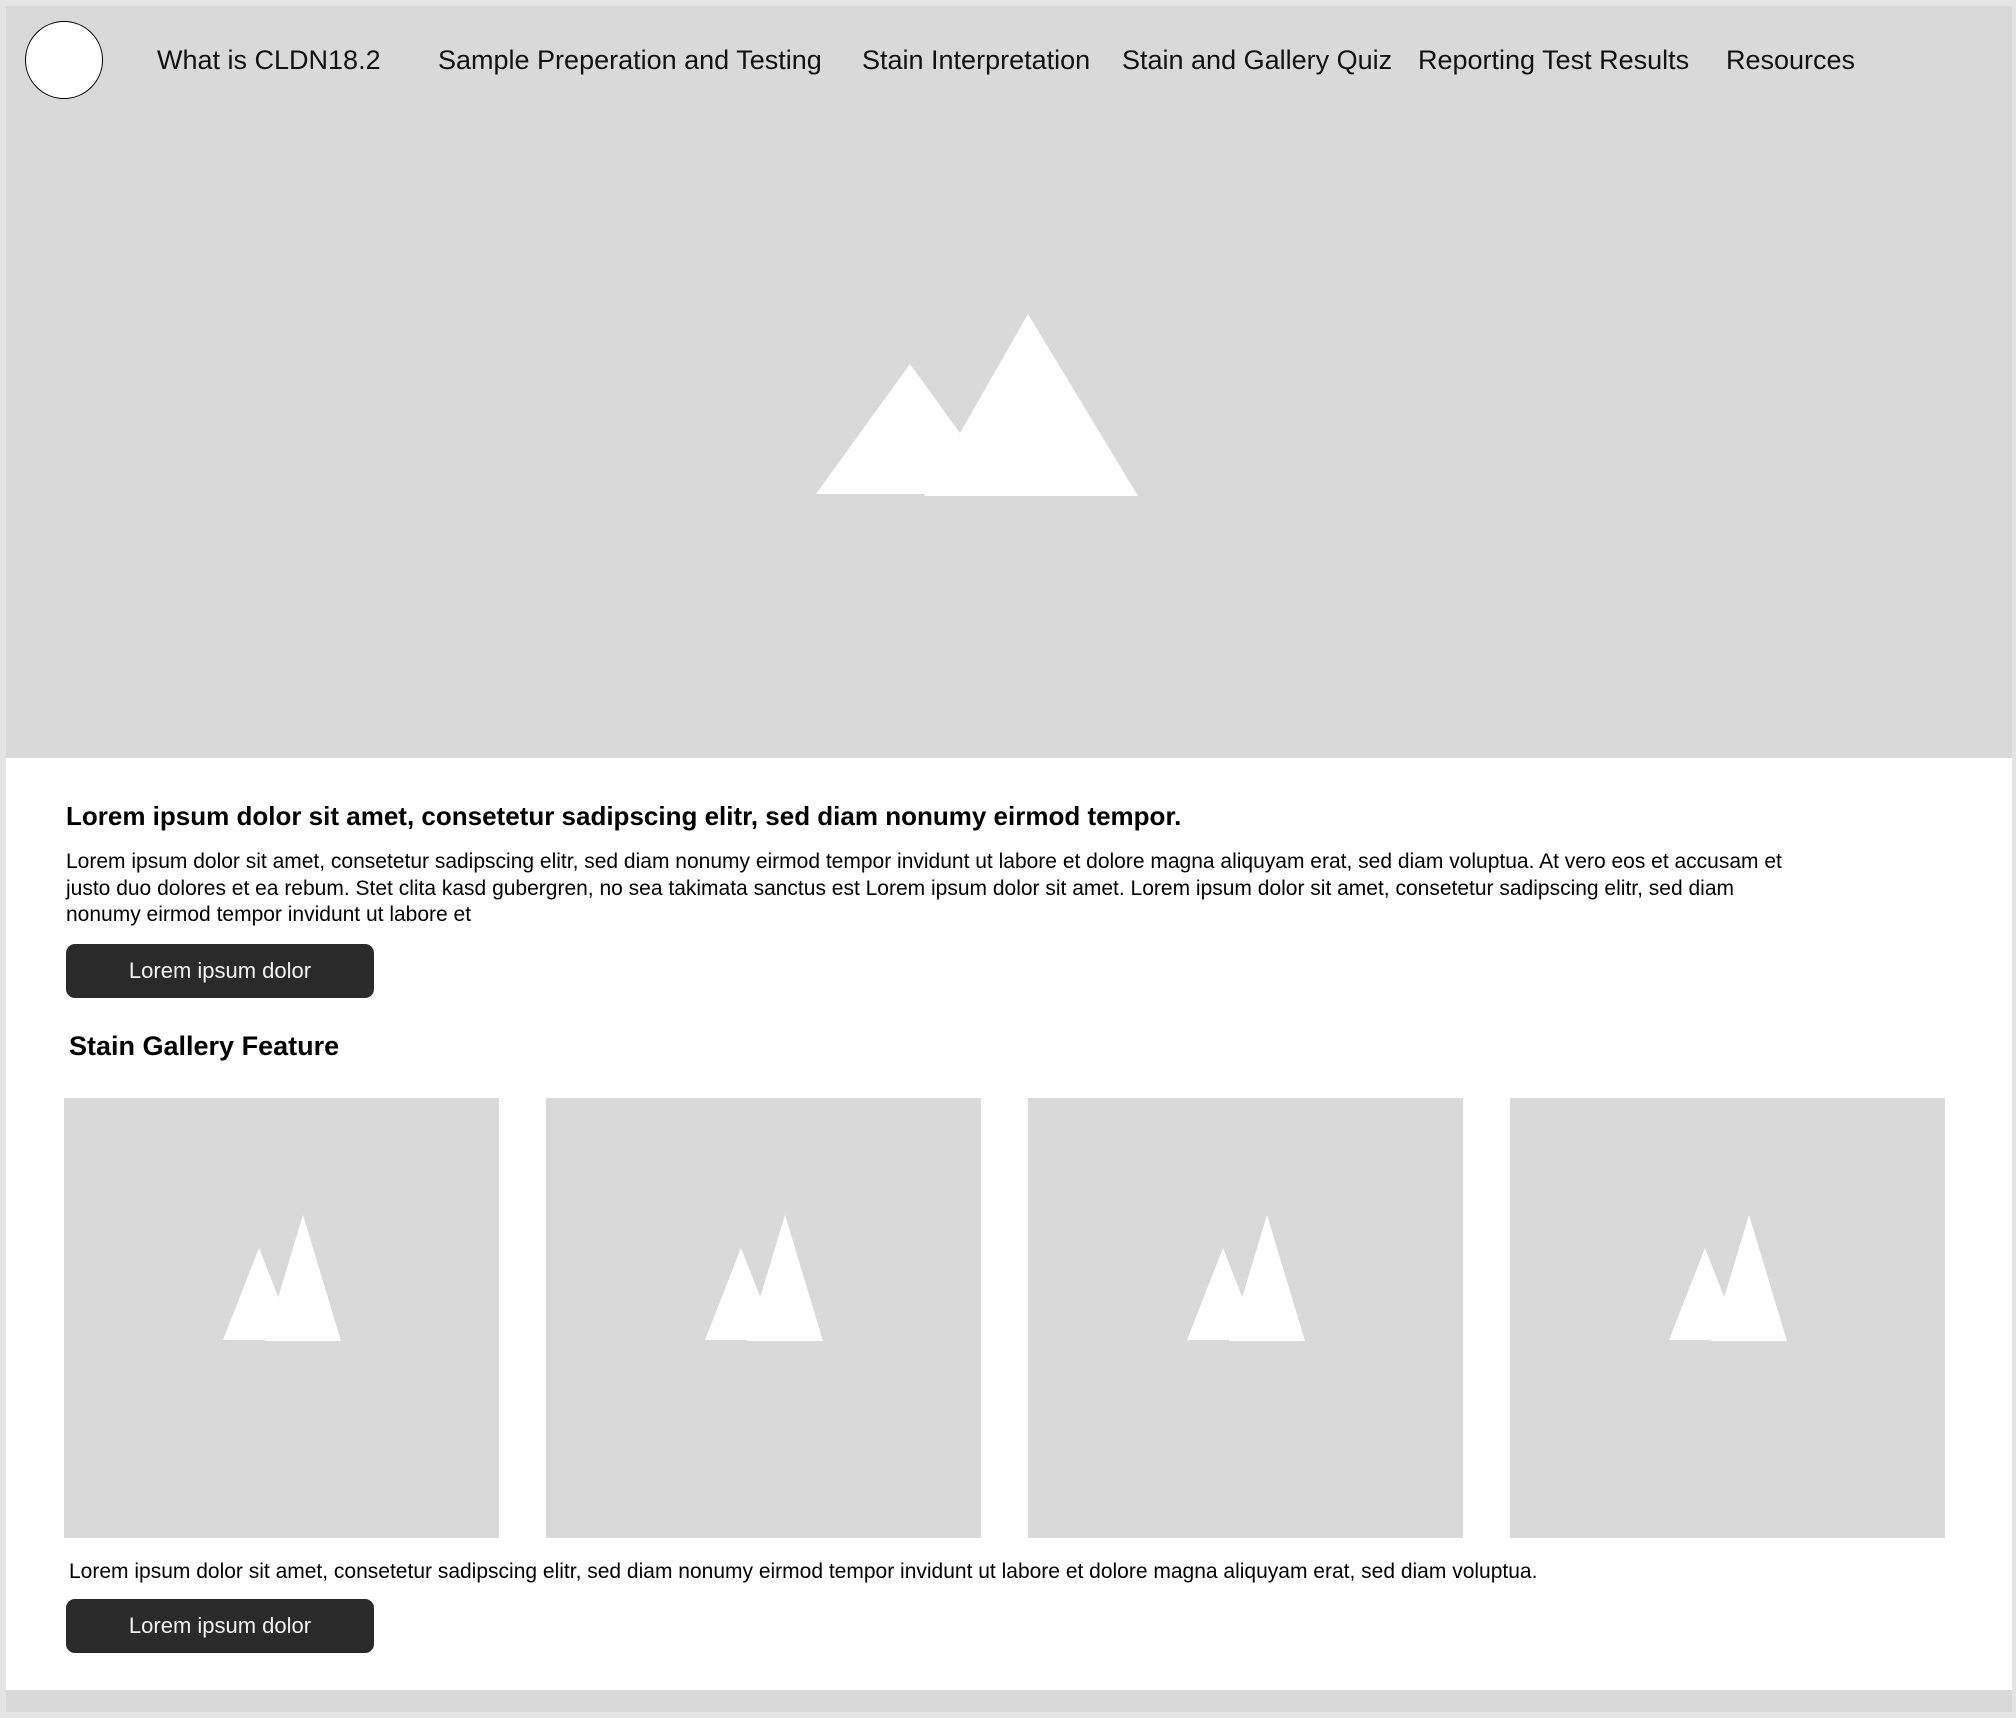  I want to click on nav-item-sample-preparation-and-testing: Sample Preperation and Testing, so click(630, 60).